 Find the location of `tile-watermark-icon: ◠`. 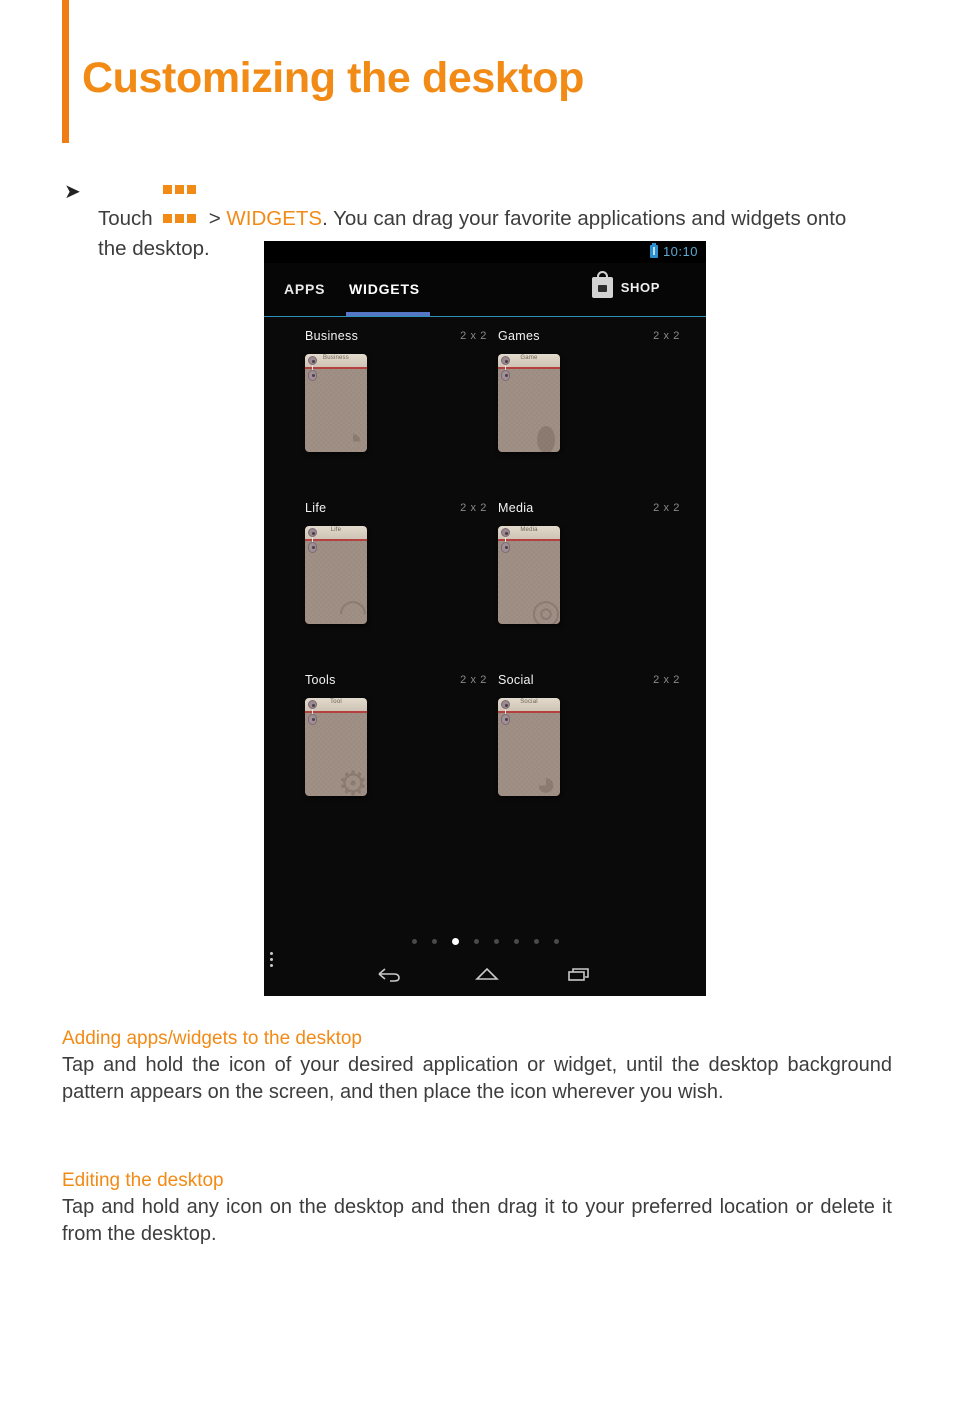

tile-watermark-icon: ◠ is located at coordinates (352, 608).